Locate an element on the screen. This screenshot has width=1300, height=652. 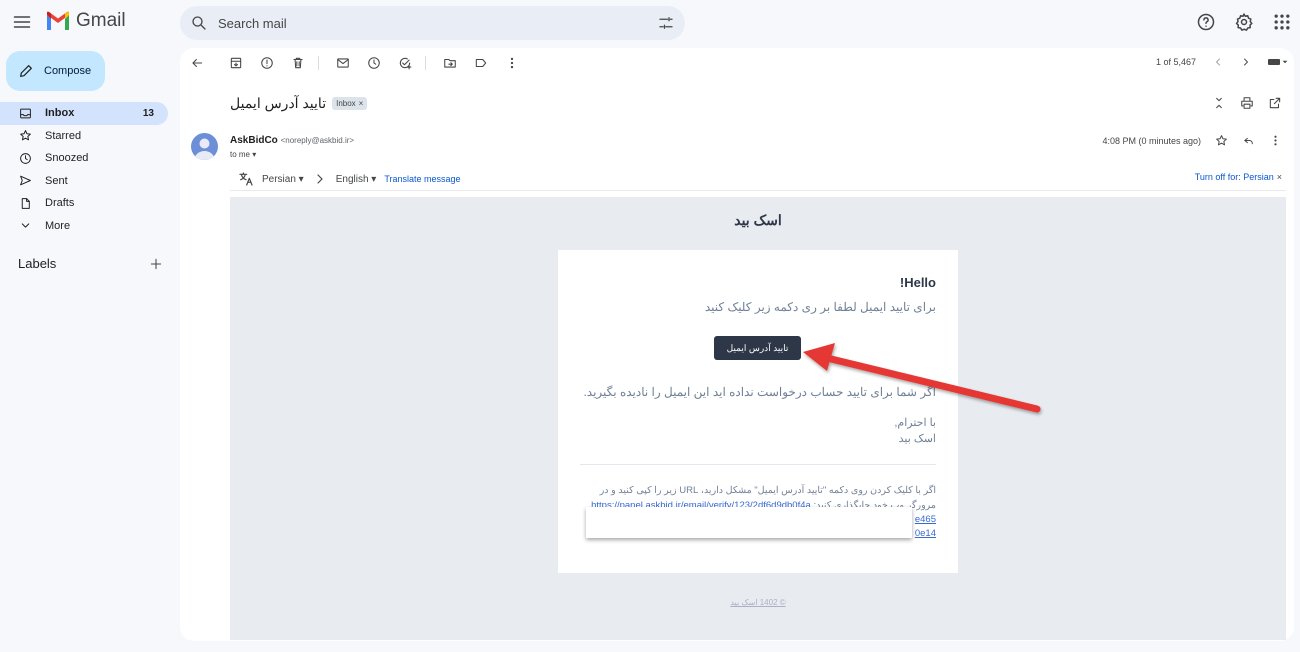
email-divider is located at coordinates (758, 464).